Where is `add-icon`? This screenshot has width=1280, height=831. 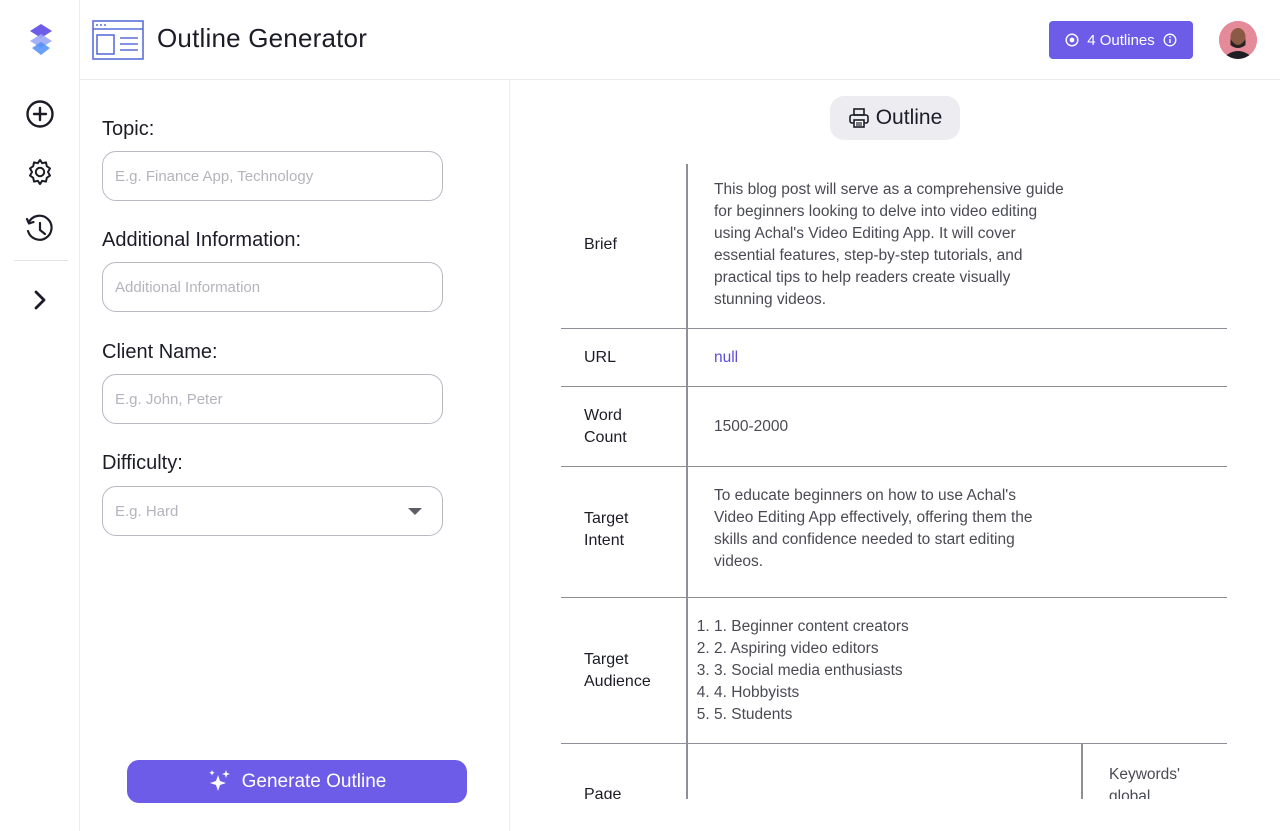 add-icon is located at coordinates (40, 114).